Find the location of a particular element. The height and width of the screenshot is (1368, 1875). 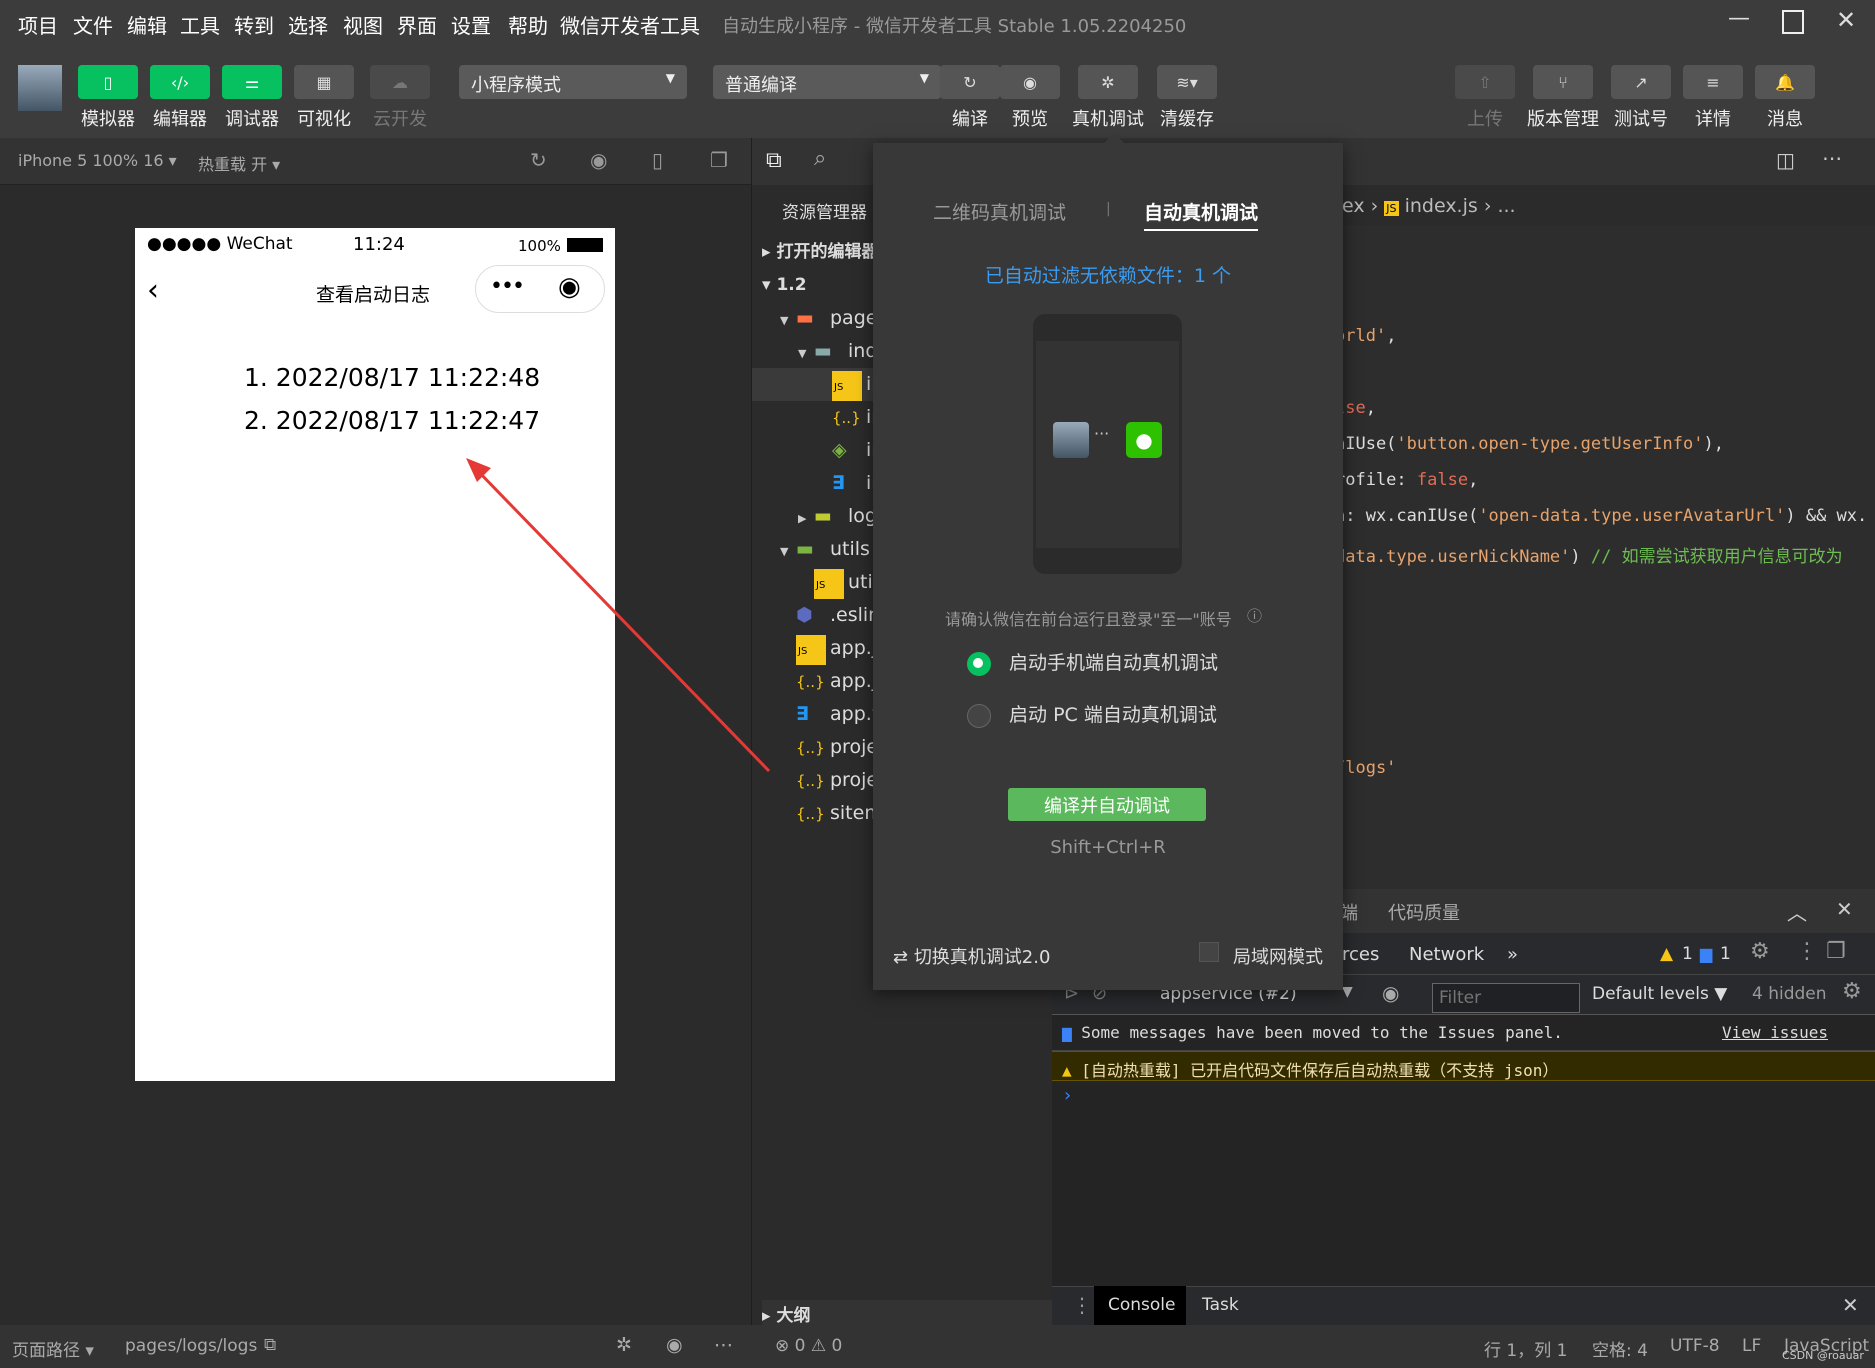

line-ending: LF is located at coordinates (1751, 1346).